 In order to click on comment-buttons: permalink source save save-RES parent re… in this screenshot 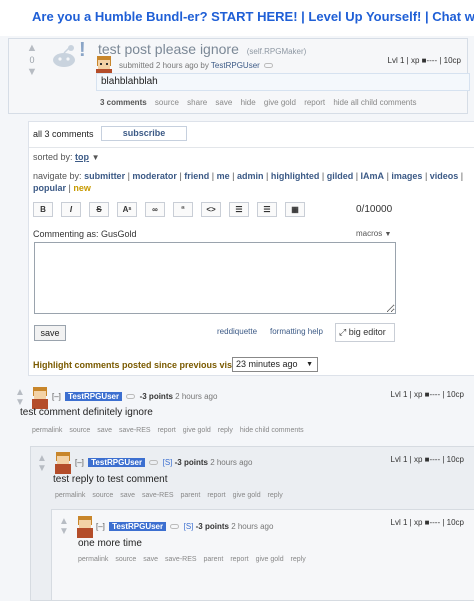, I will do `click(171, 495)`.